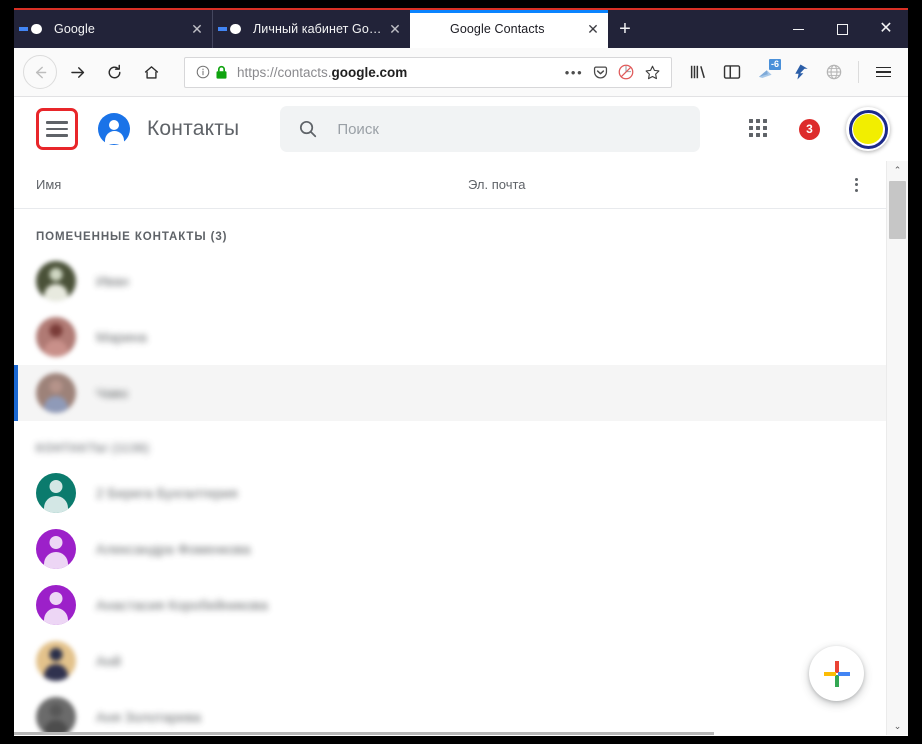 Image resolution: width=922 pixels, height=744 pixels. I want to click on page-actions-icon: •••, so click(574, 72).